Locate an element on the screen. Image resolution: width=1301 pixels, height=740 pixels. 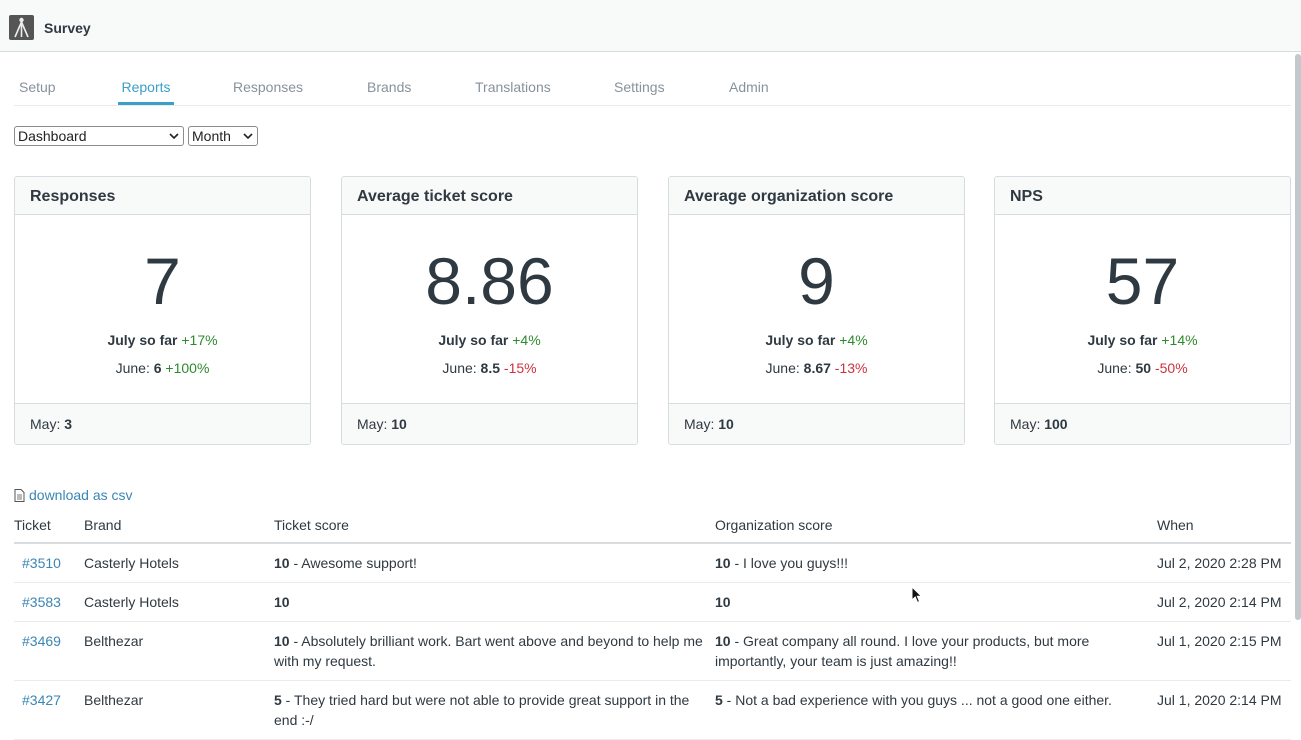
card-footer: May: 100 is located at coordinates (1142, 423).